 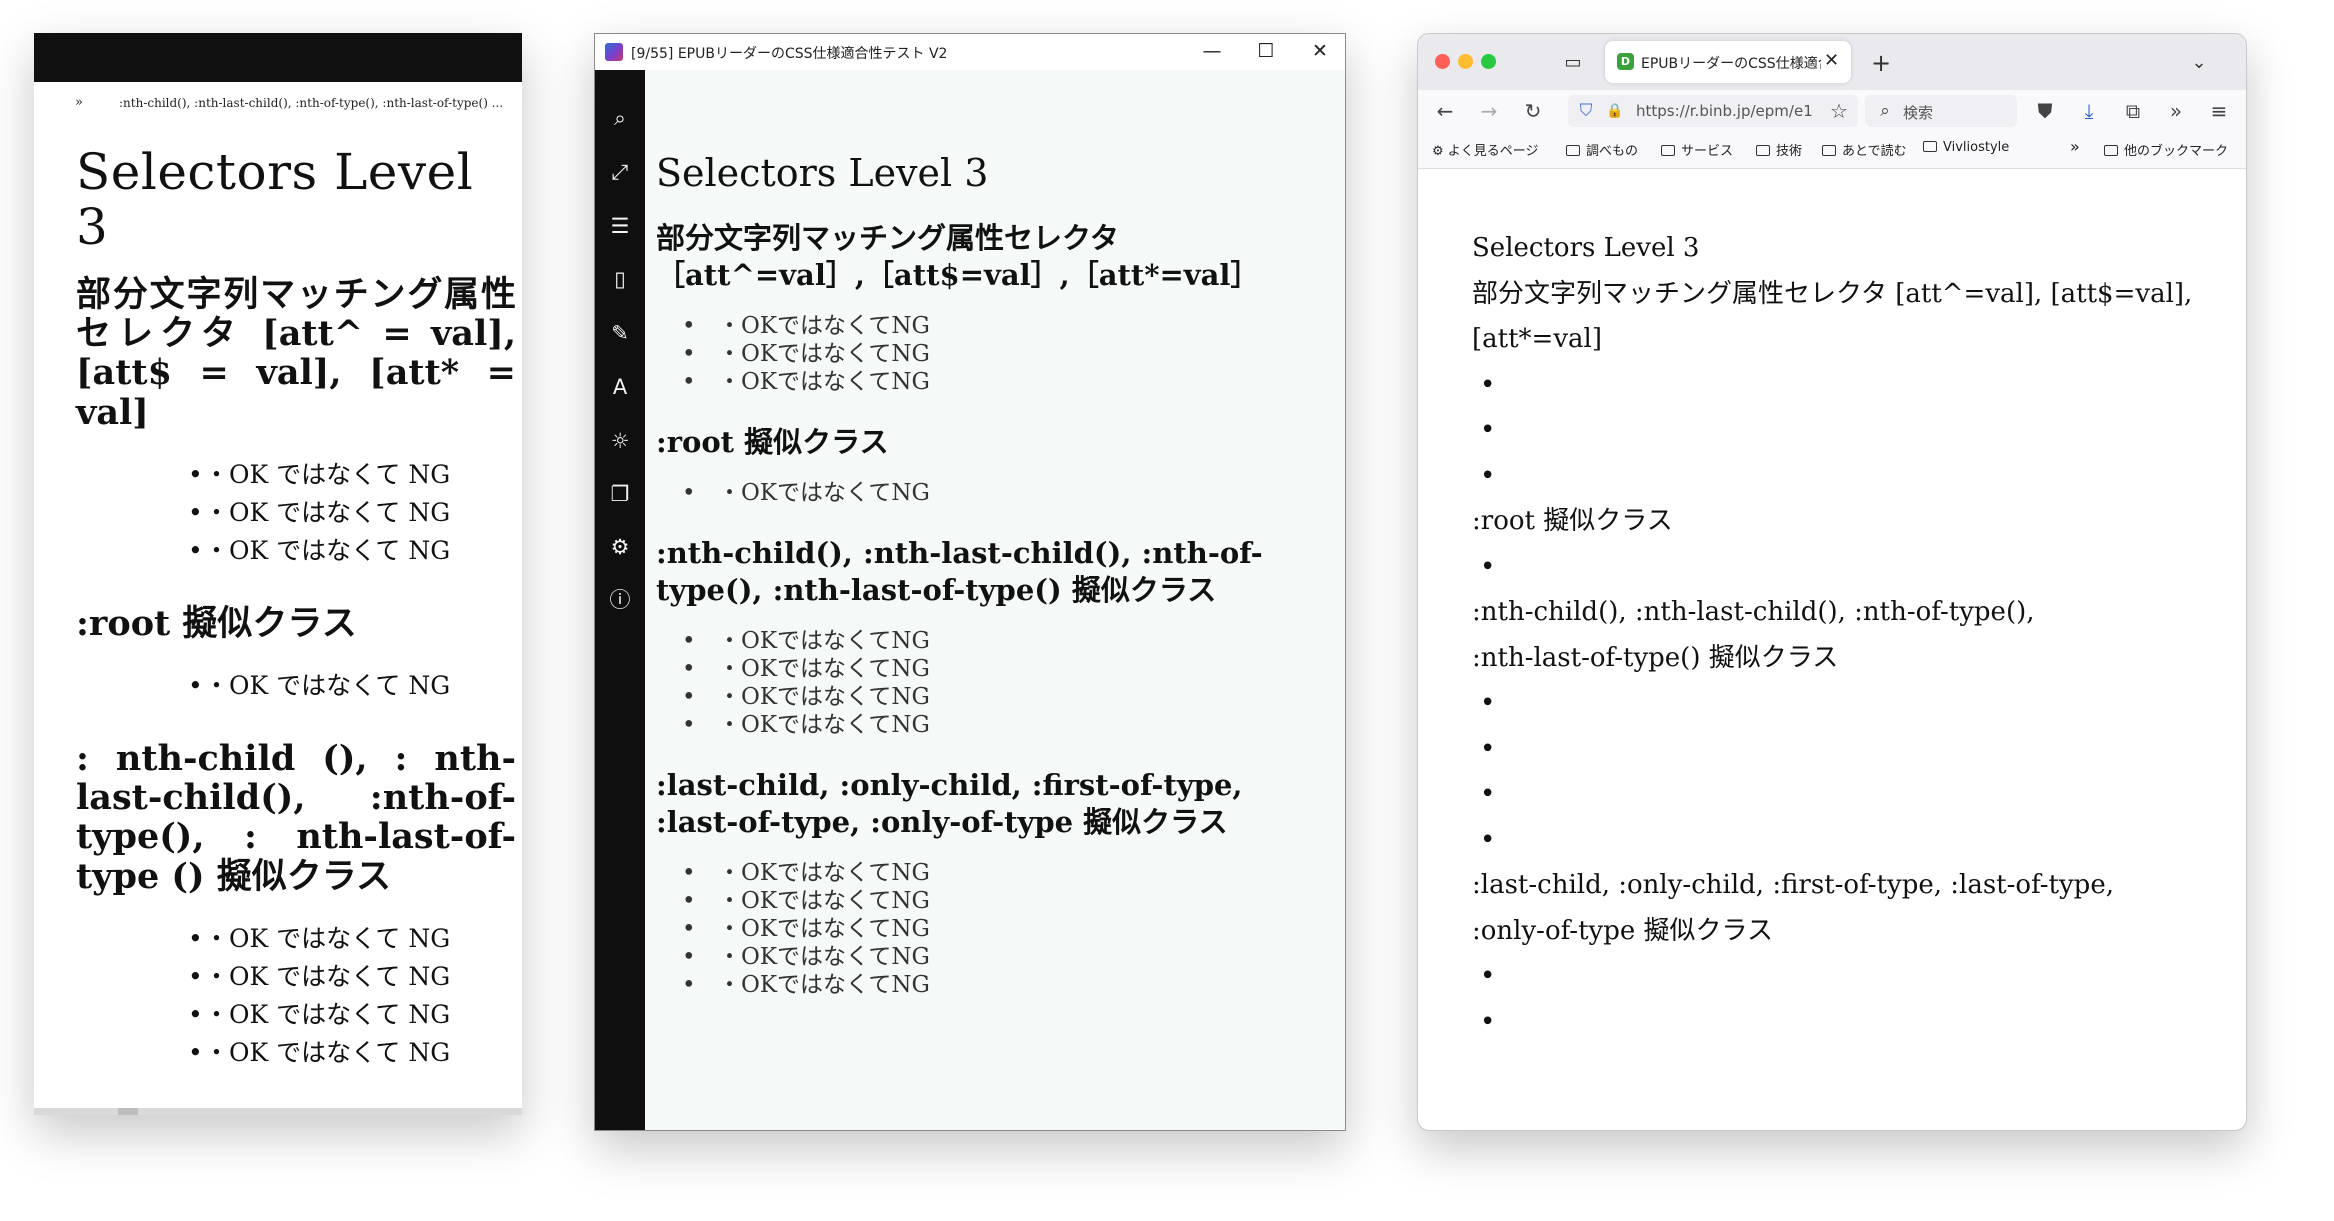 What do you see at coordinates (1728, 111) in the screenshot?
I see `url-text: https://r.binb.jp/epm/e1` at bounding box center [1728, 111].